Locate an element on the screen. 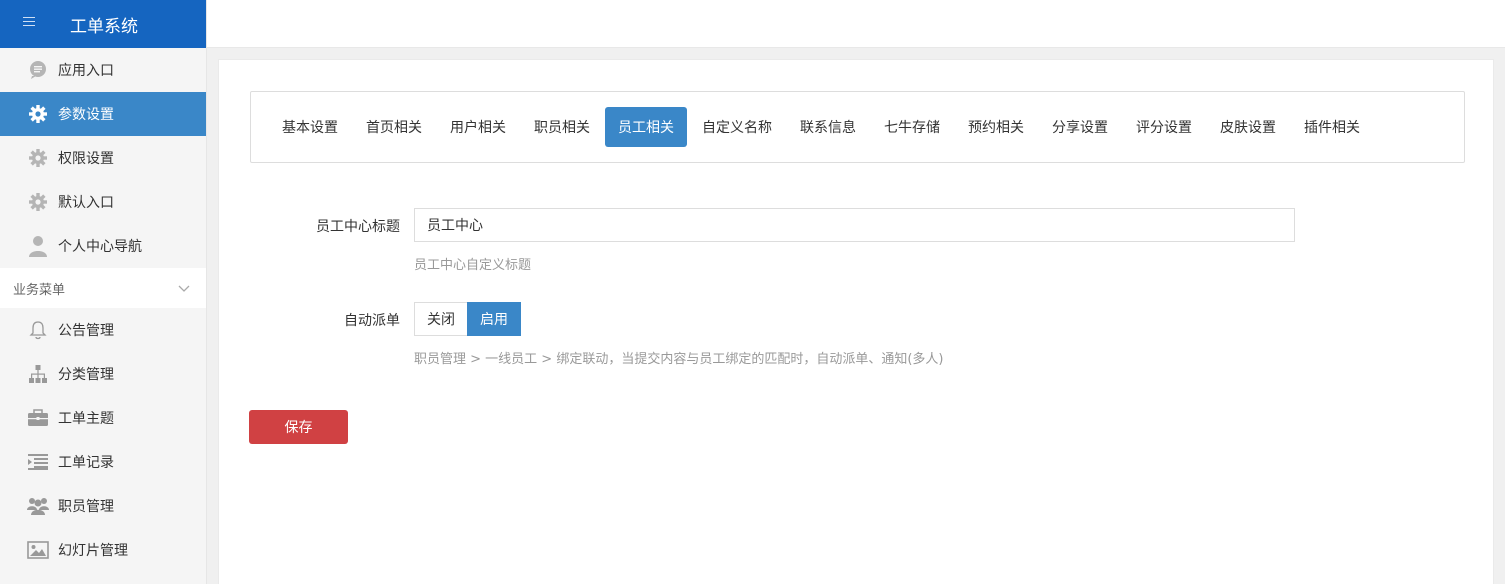  sidebar-item-params: 参数设置 is located at coordinates (103, 114).